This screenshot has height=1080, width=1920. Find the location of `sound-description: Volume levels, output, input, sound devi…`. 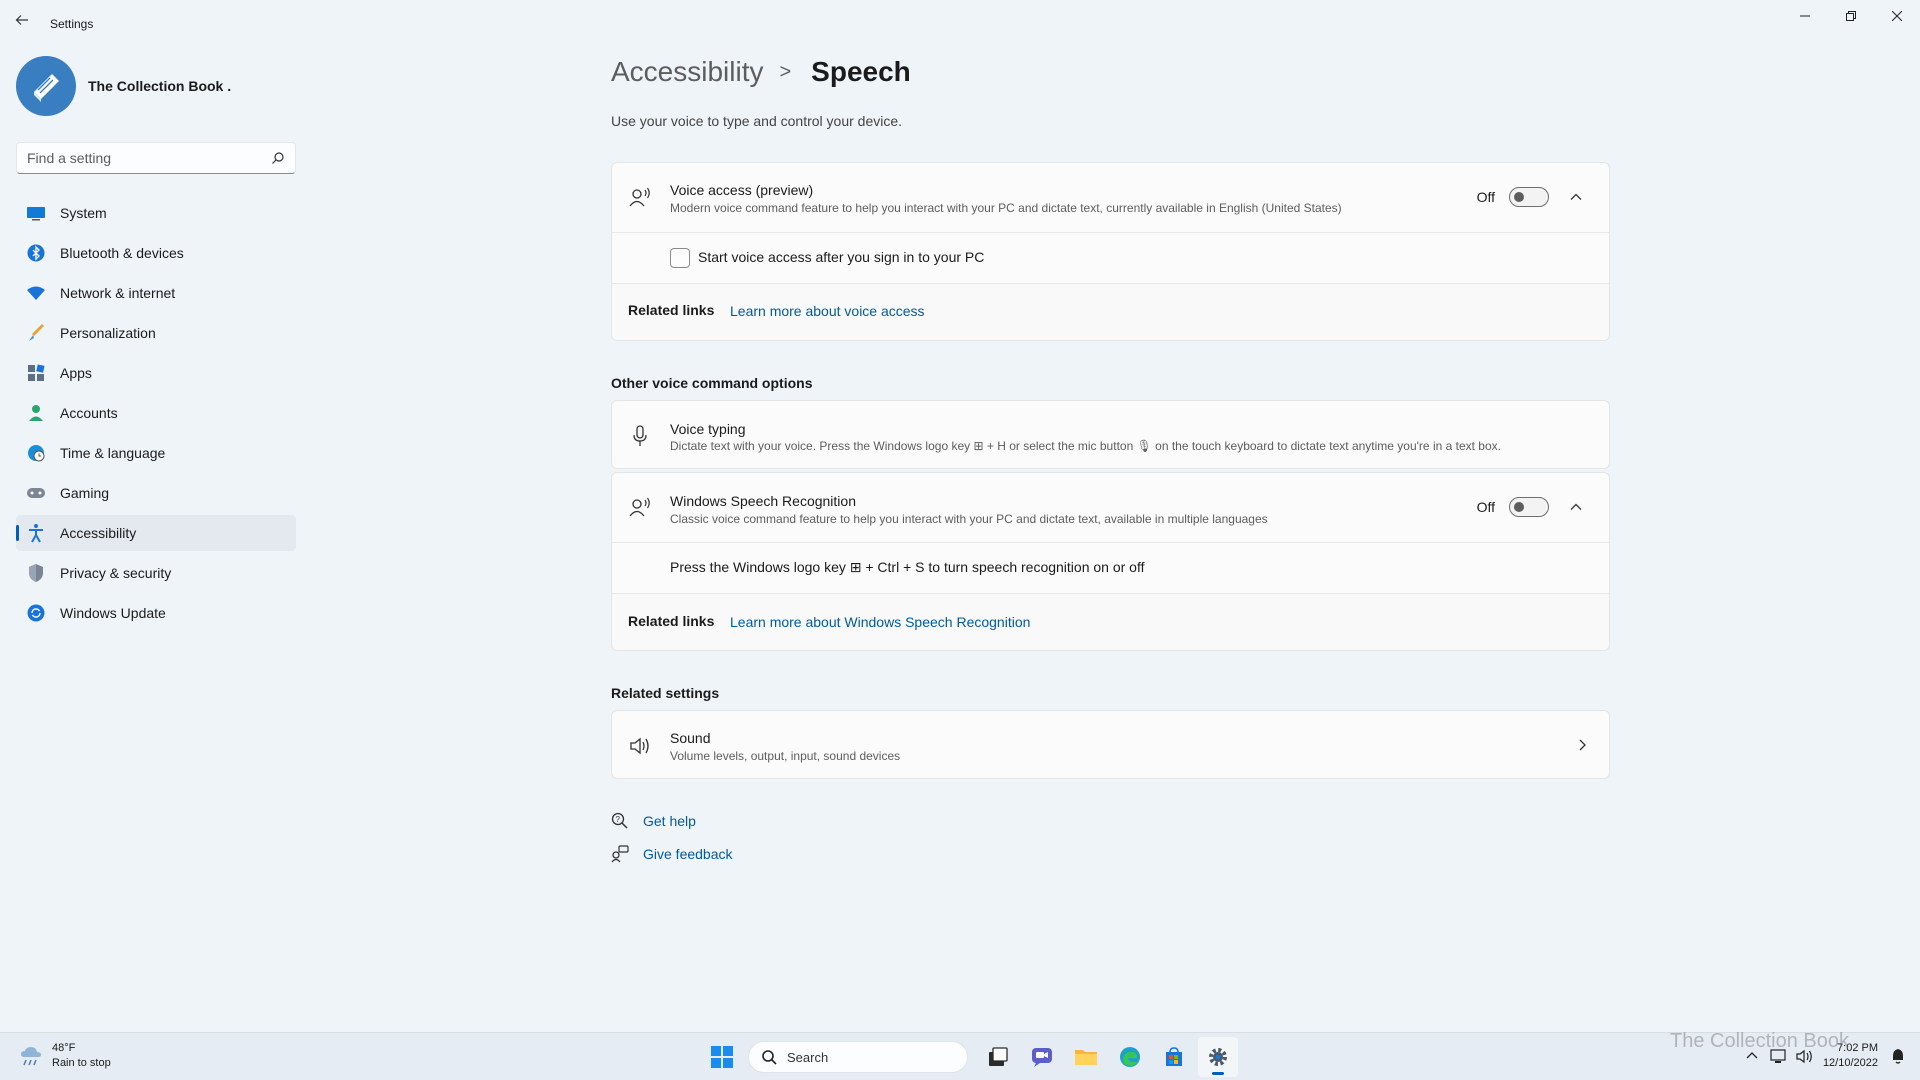

sound-description: Volume levels, output, input, sound devi… is located at coordinates (785, 756).